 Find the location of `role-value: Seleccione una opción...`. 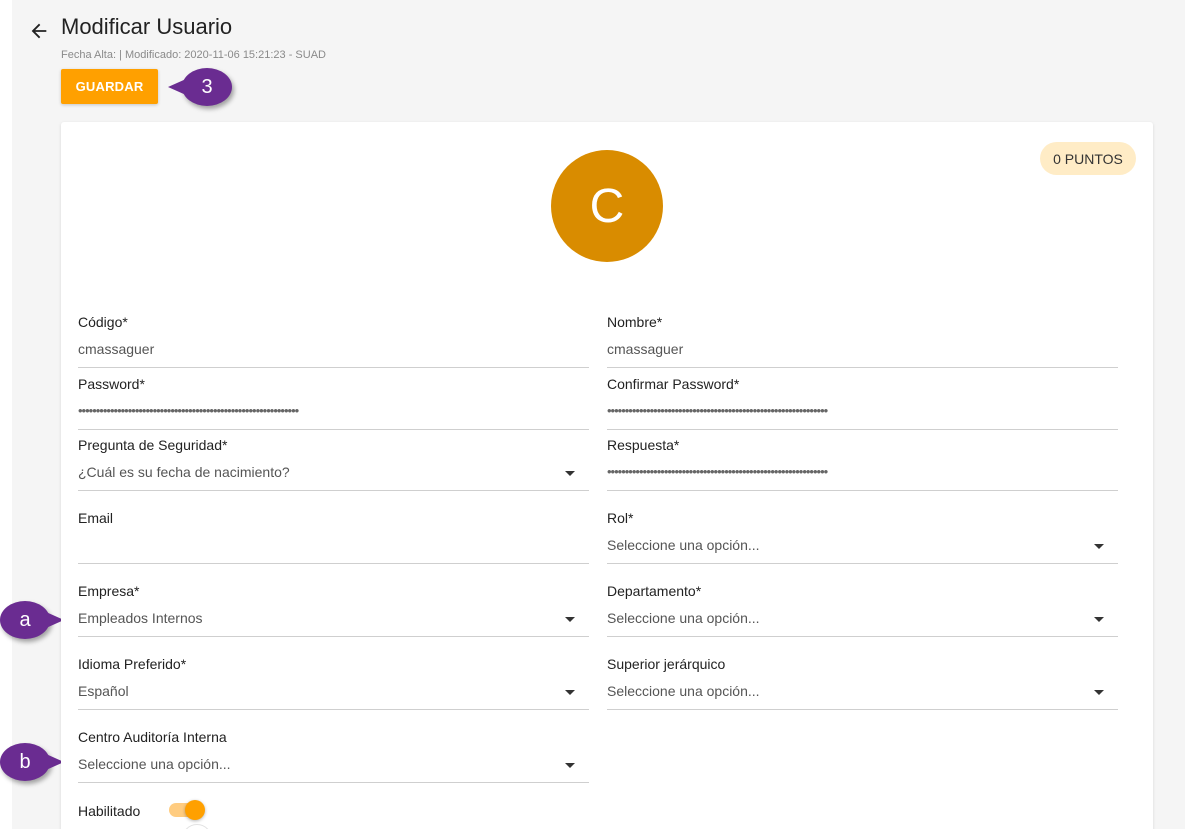

role-value: Seleccione una opción... is located at coordinates (683, 545).